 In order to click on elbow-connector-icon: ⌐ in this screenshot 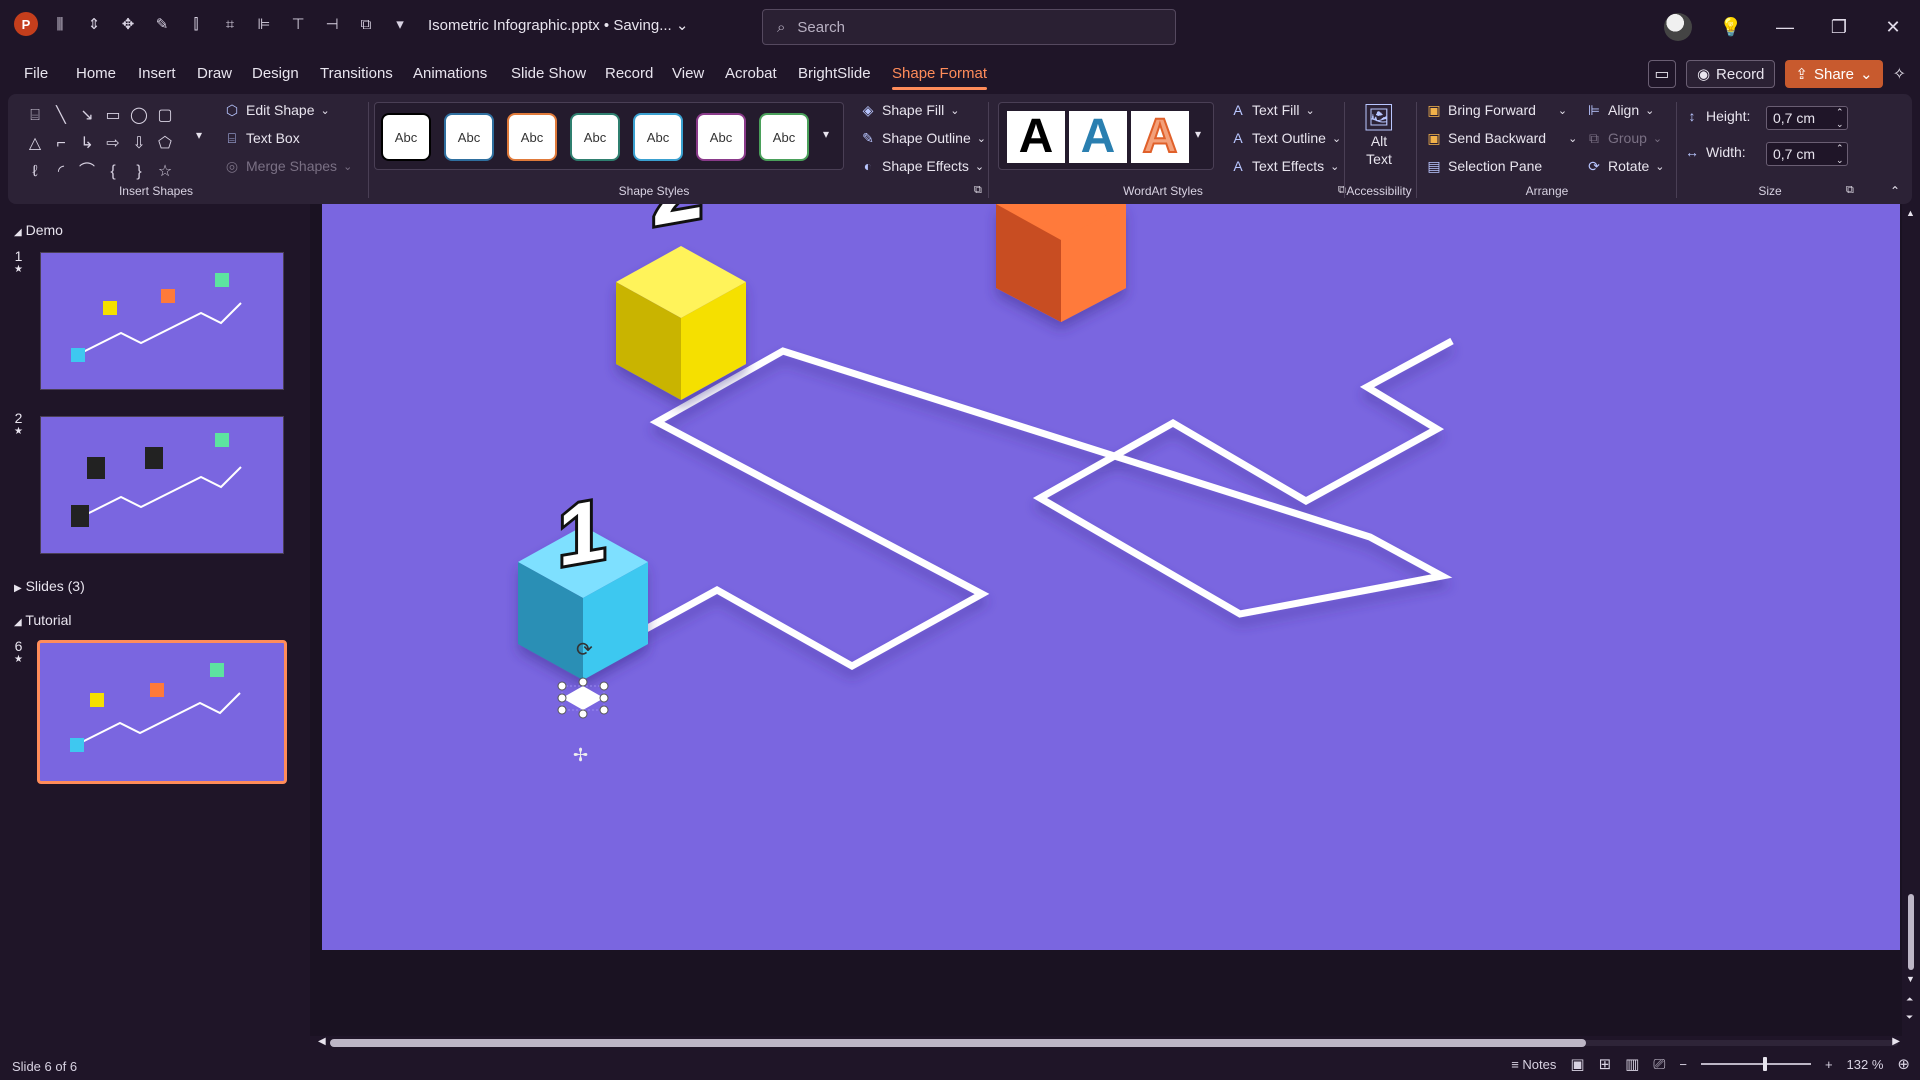, I will do `click(61, 144)`.